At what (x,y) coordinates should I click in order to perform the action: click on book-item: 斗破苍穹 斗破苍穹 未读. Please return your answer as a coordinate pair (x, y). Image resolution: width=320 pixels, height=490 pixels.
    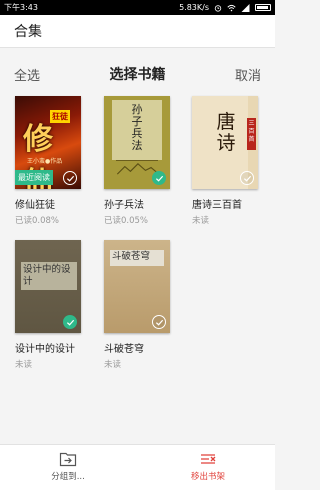
    Looking at the image, I should click on (140, 305).